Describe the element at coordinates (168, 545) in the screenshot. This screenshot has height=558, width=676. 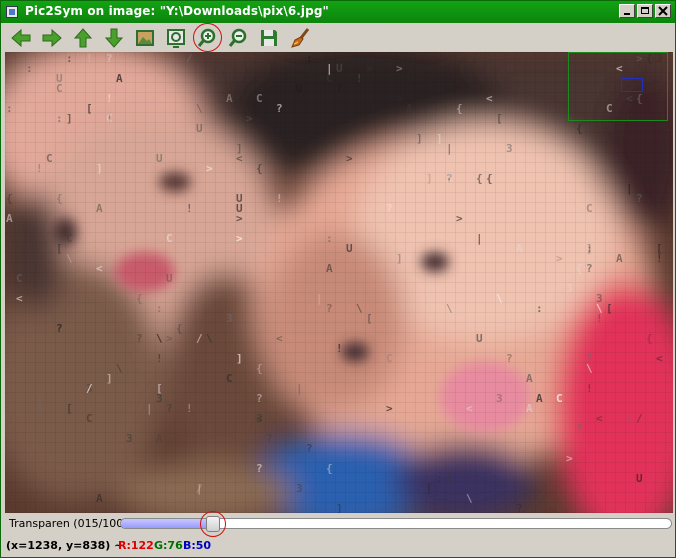
I see `status-green-value: G:76` at that location.